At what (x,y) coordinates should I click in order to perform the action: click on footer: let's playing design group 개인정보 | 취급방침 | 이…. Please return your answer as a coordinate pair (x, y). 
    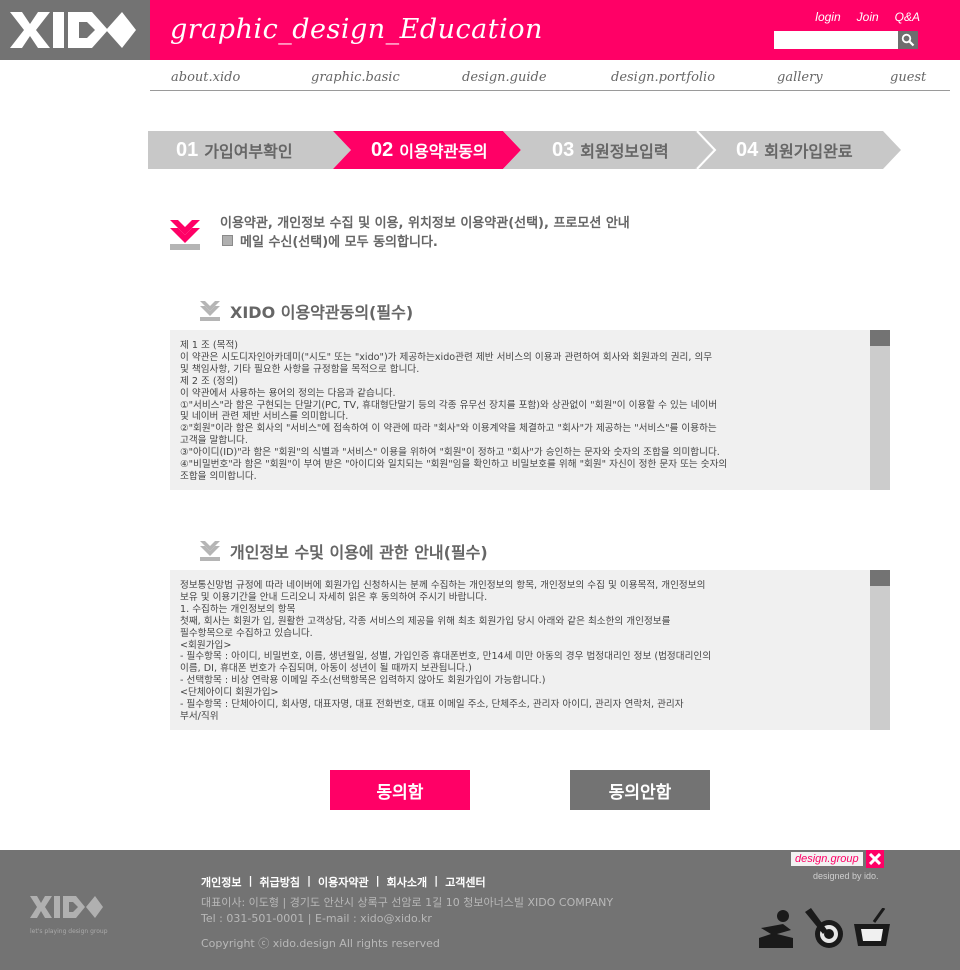
    Looking at the image, I should click on (480, 910).